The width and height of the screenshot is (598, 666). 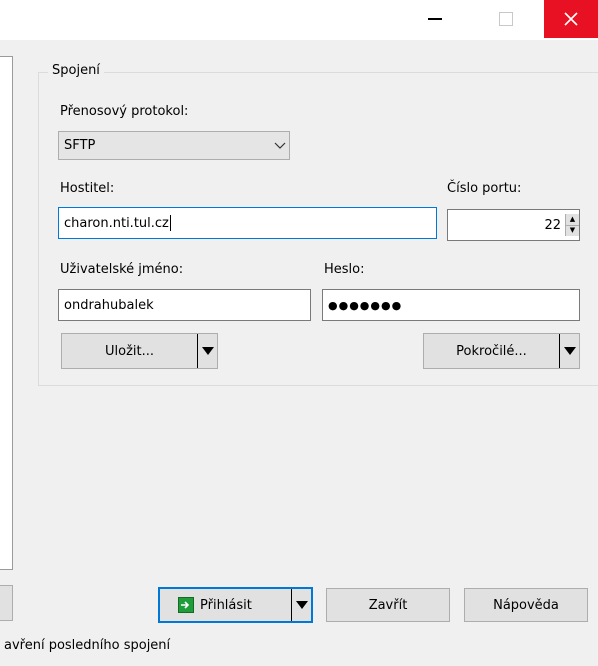 What do you see at coordinates (344, 269) in the screenshot?
I see `password-label: Heslo:` at bounding box center [344, 269].